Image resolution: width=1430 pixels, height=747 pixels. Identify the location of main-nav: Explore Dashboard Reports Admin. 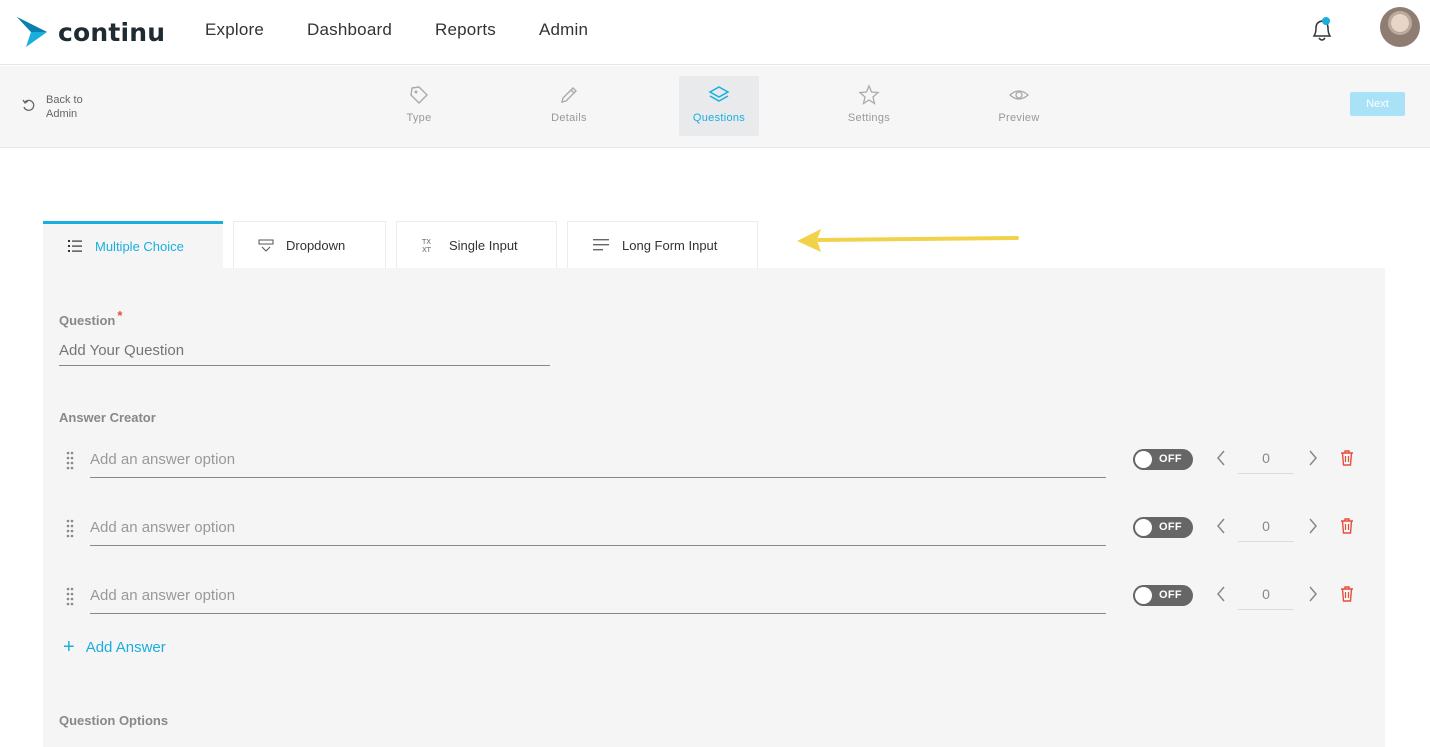
(418, 30).